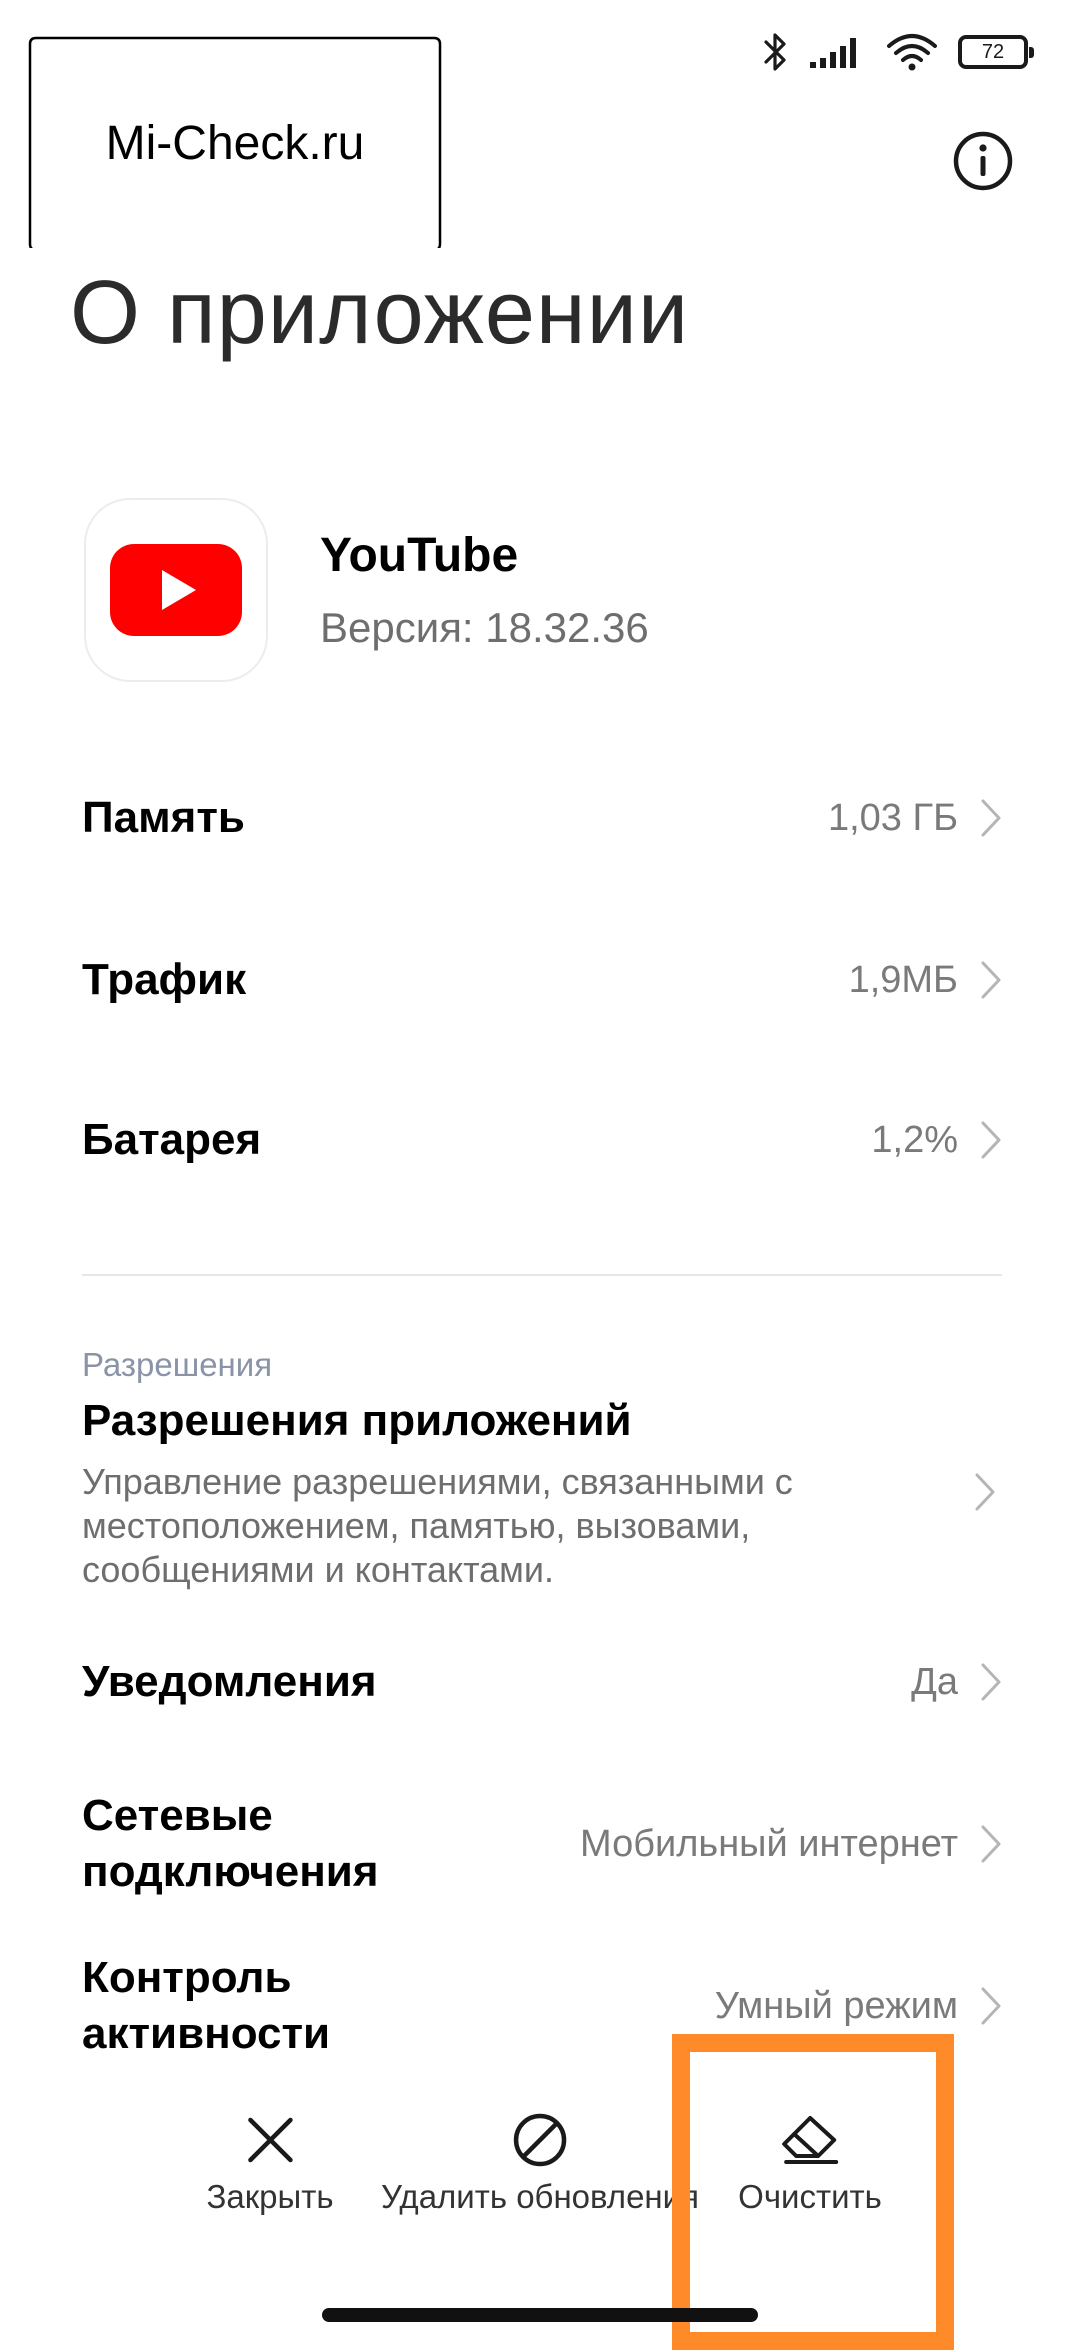  What do you see at coordinates (540, 2315) in the screenshot?
I see `home-indicator` at bounding box center [540, 2315].